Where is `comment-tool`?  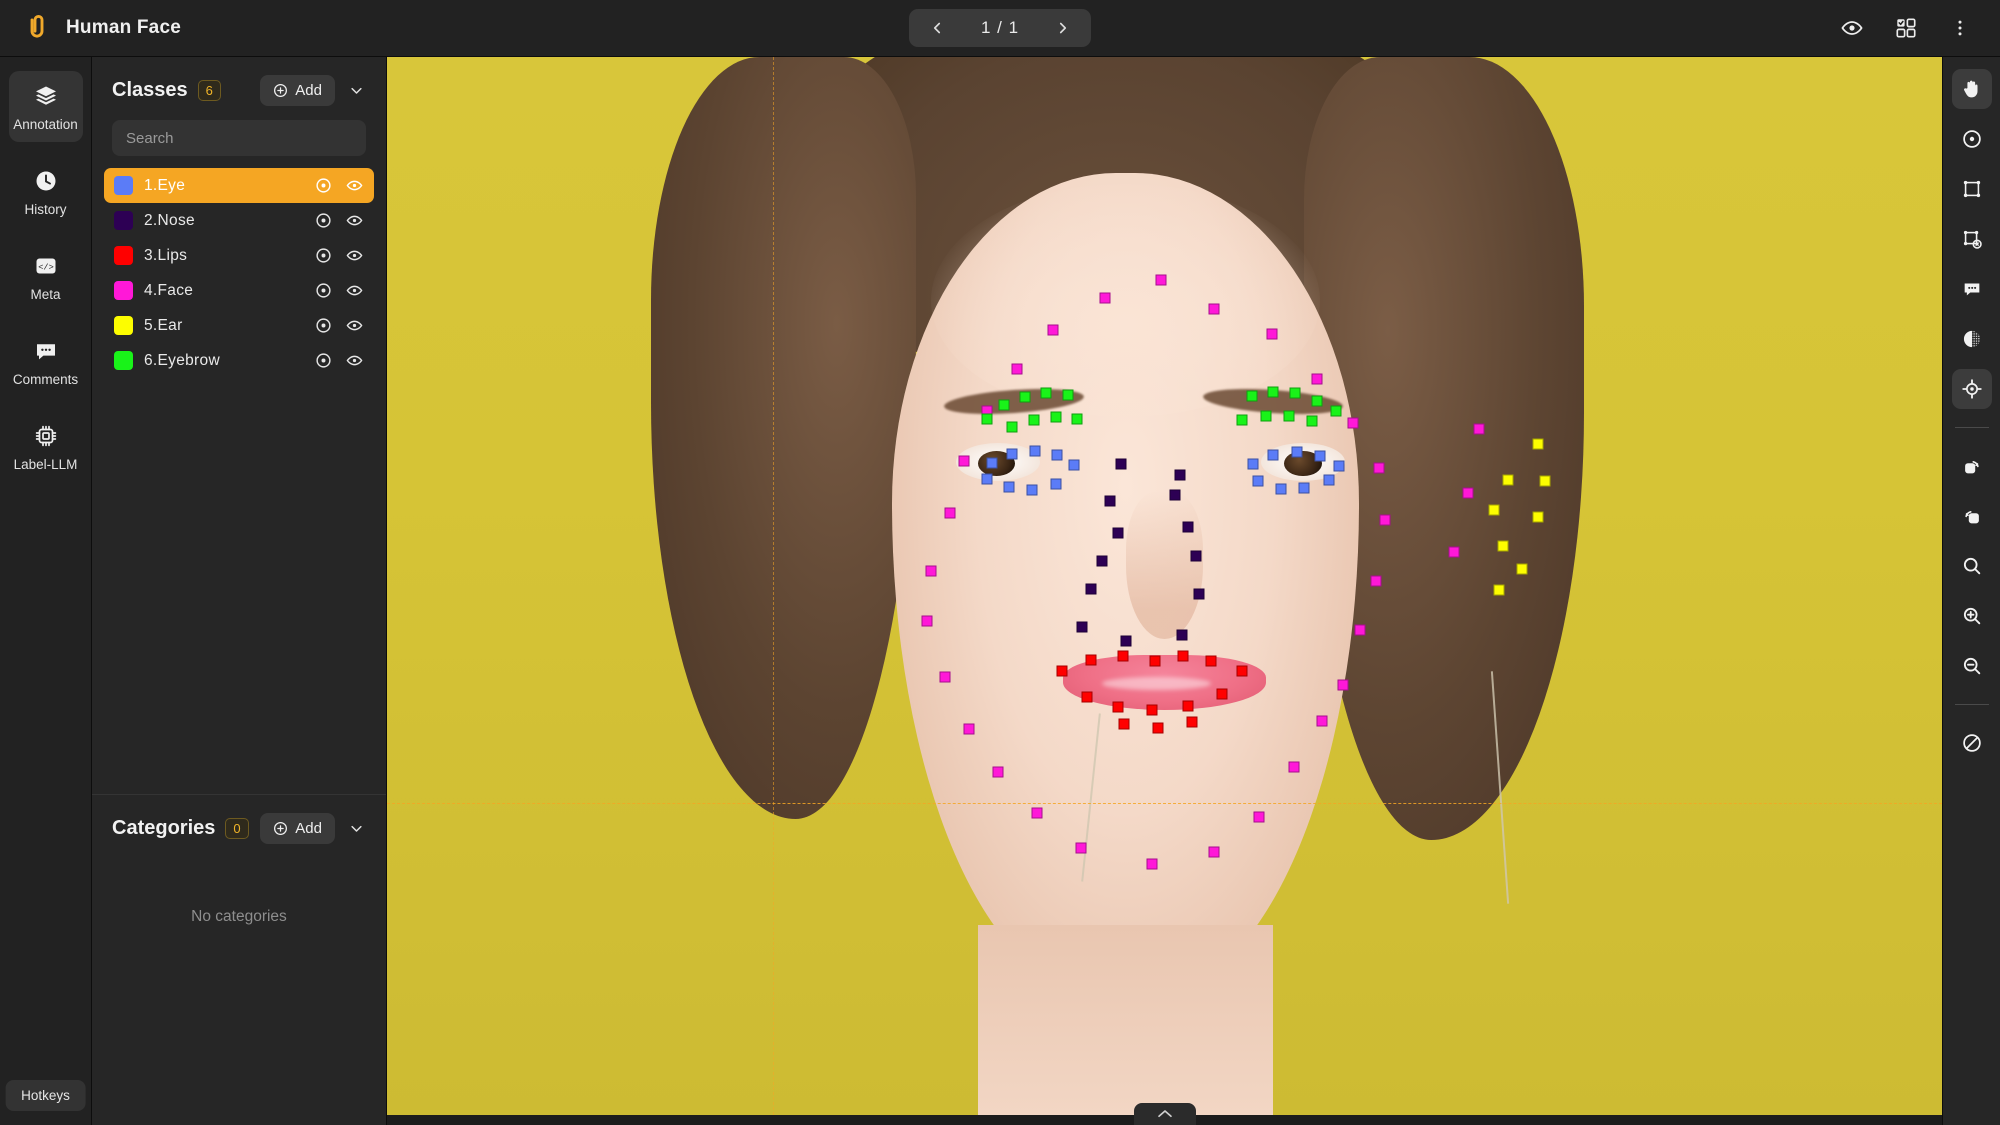 comment-tool is located at coordinates (1972, 289).